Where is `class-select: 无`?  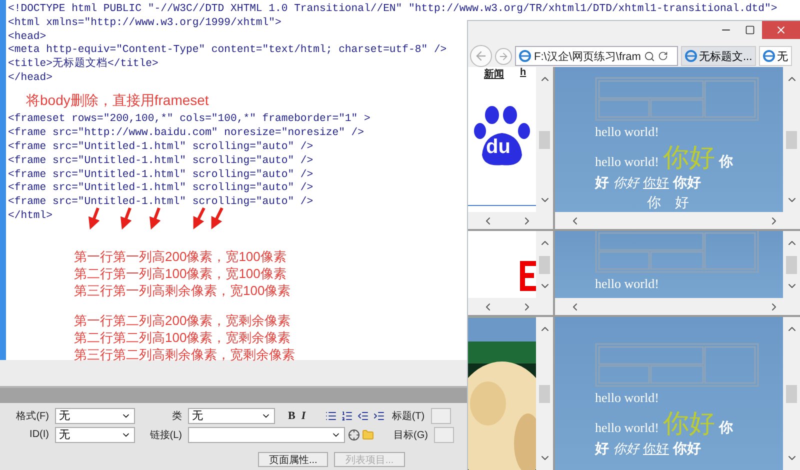
class-select: 无 is located at coordinates (231, 416).